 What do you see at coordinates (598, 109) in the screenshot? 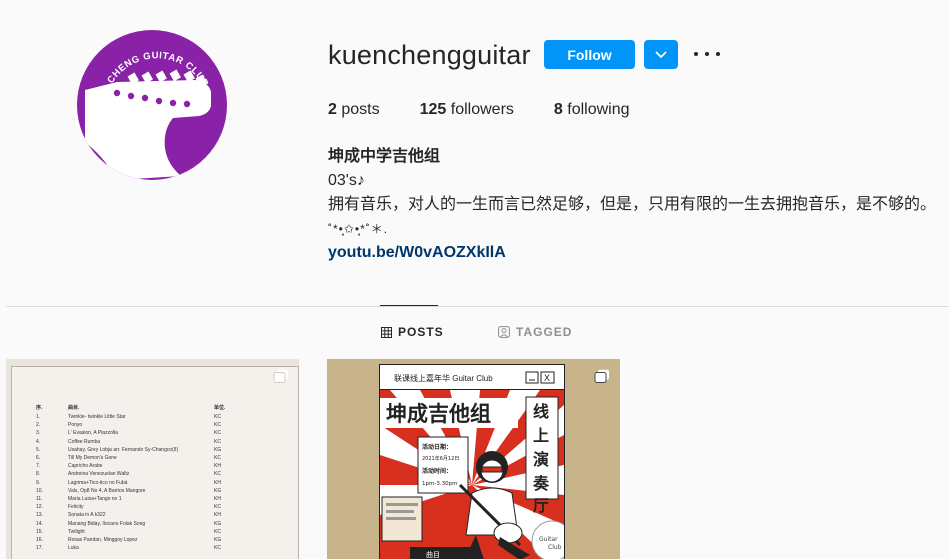
I see `following-label: following` at bounding box center [598, 109].